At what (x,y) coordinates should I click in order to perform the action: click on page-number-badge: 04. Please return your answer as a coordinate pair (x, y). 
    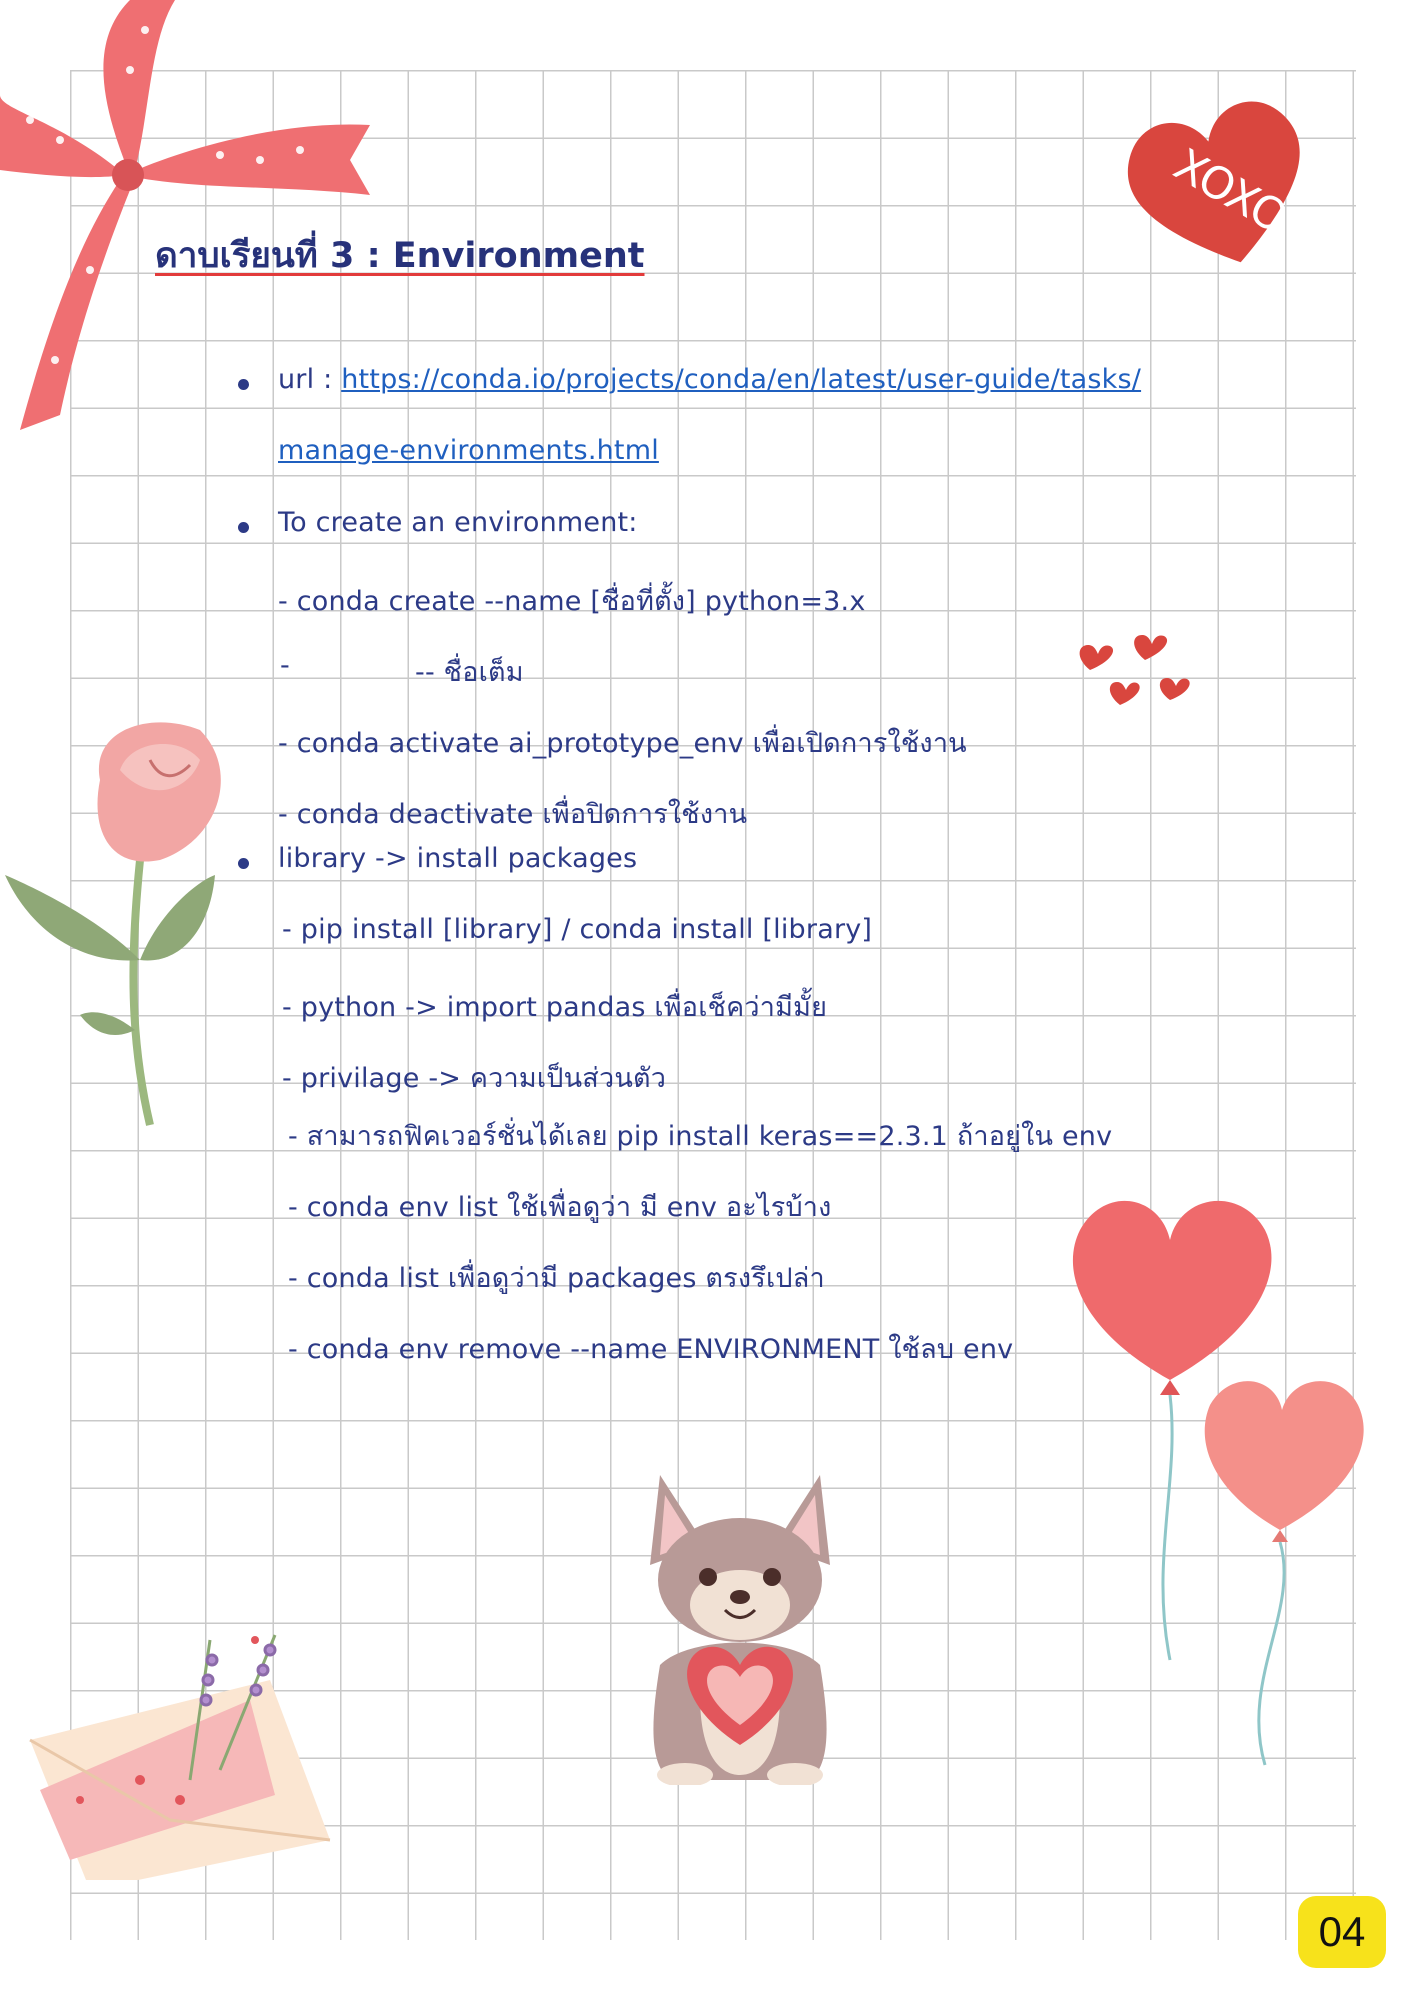
    Looking at the image, I should click on (1342, 1932).